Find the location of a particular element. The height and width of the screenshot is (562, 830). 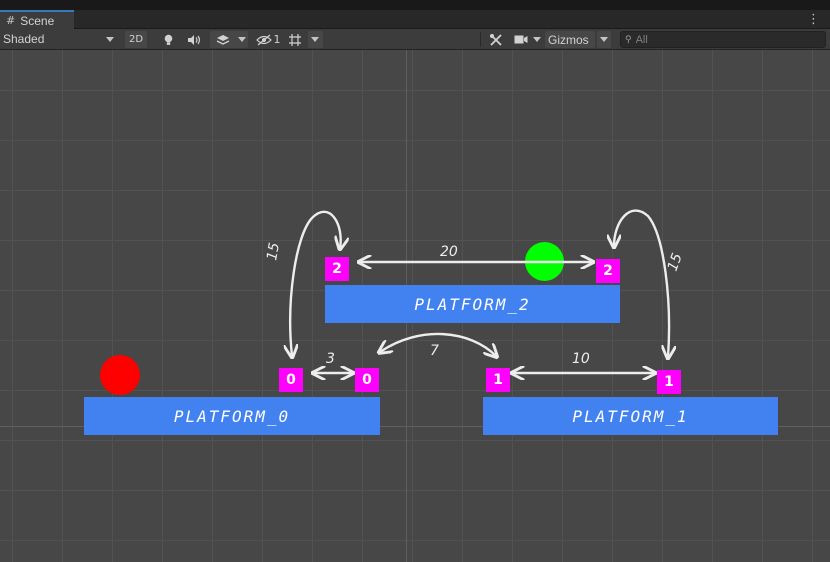

cost-label-p0-nodes: 3 is located at coordinates (330, 359).